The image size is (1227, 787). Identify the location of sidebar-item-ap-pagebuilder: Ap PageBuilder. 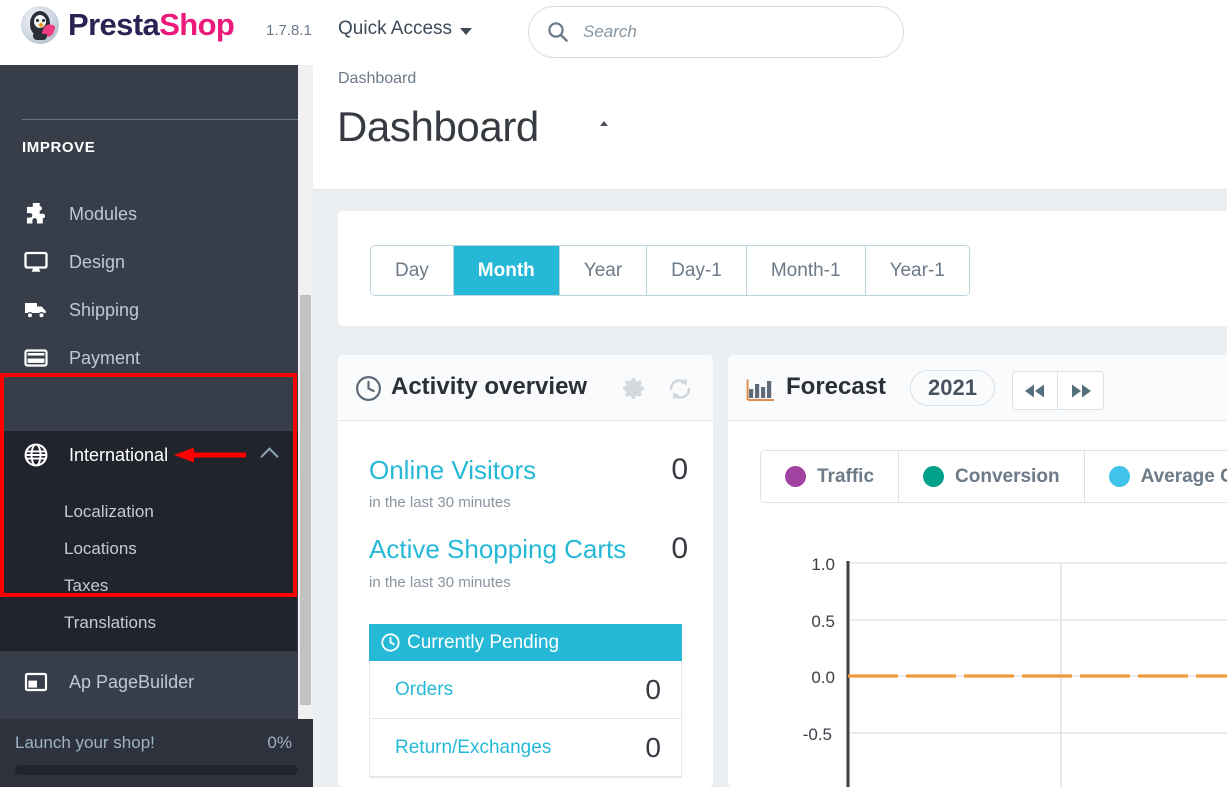
(149, 682).